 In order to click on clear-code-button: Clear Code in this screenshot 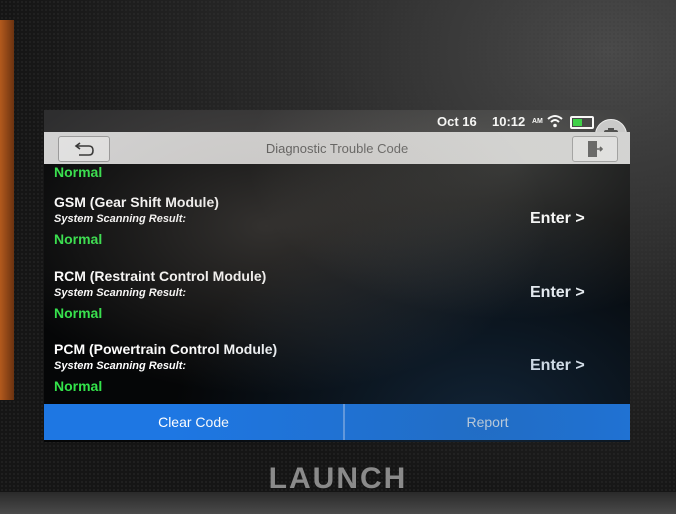, I will do `click(193, 422)`.